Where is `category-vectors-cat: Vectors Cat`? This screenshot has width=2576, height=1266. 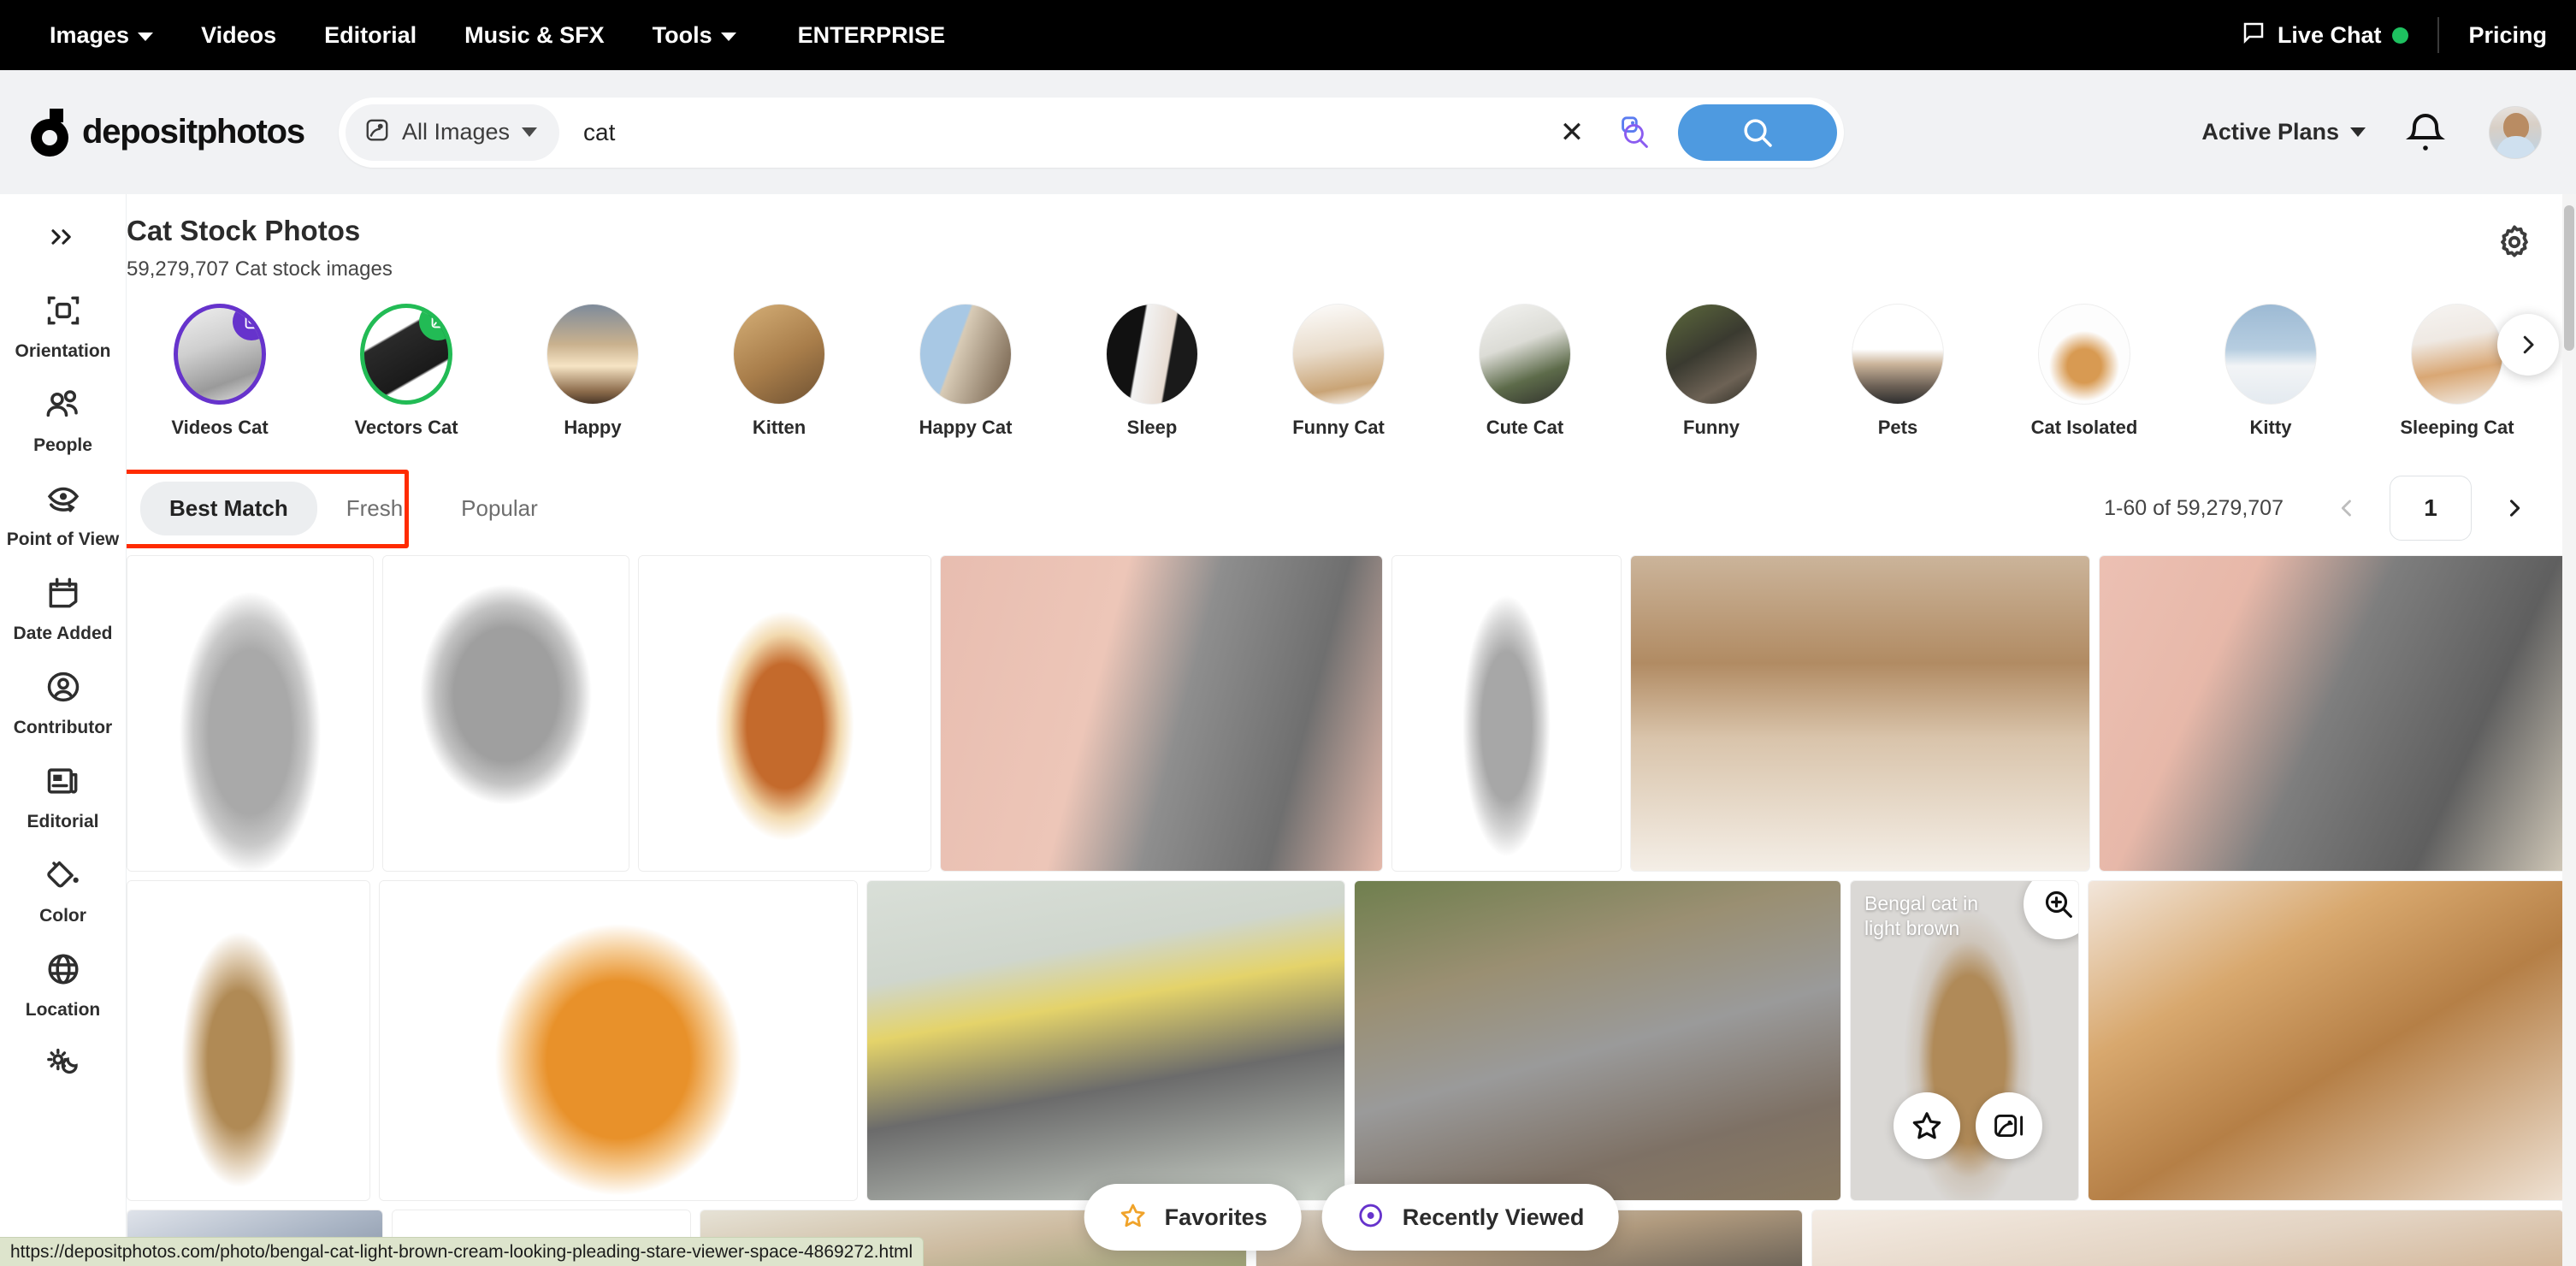
category-vectors-cat: Vectors Cat is located at coordinates (406, 371).